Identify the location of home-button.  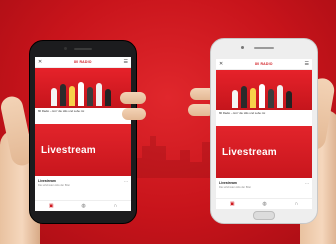
(264, 215).